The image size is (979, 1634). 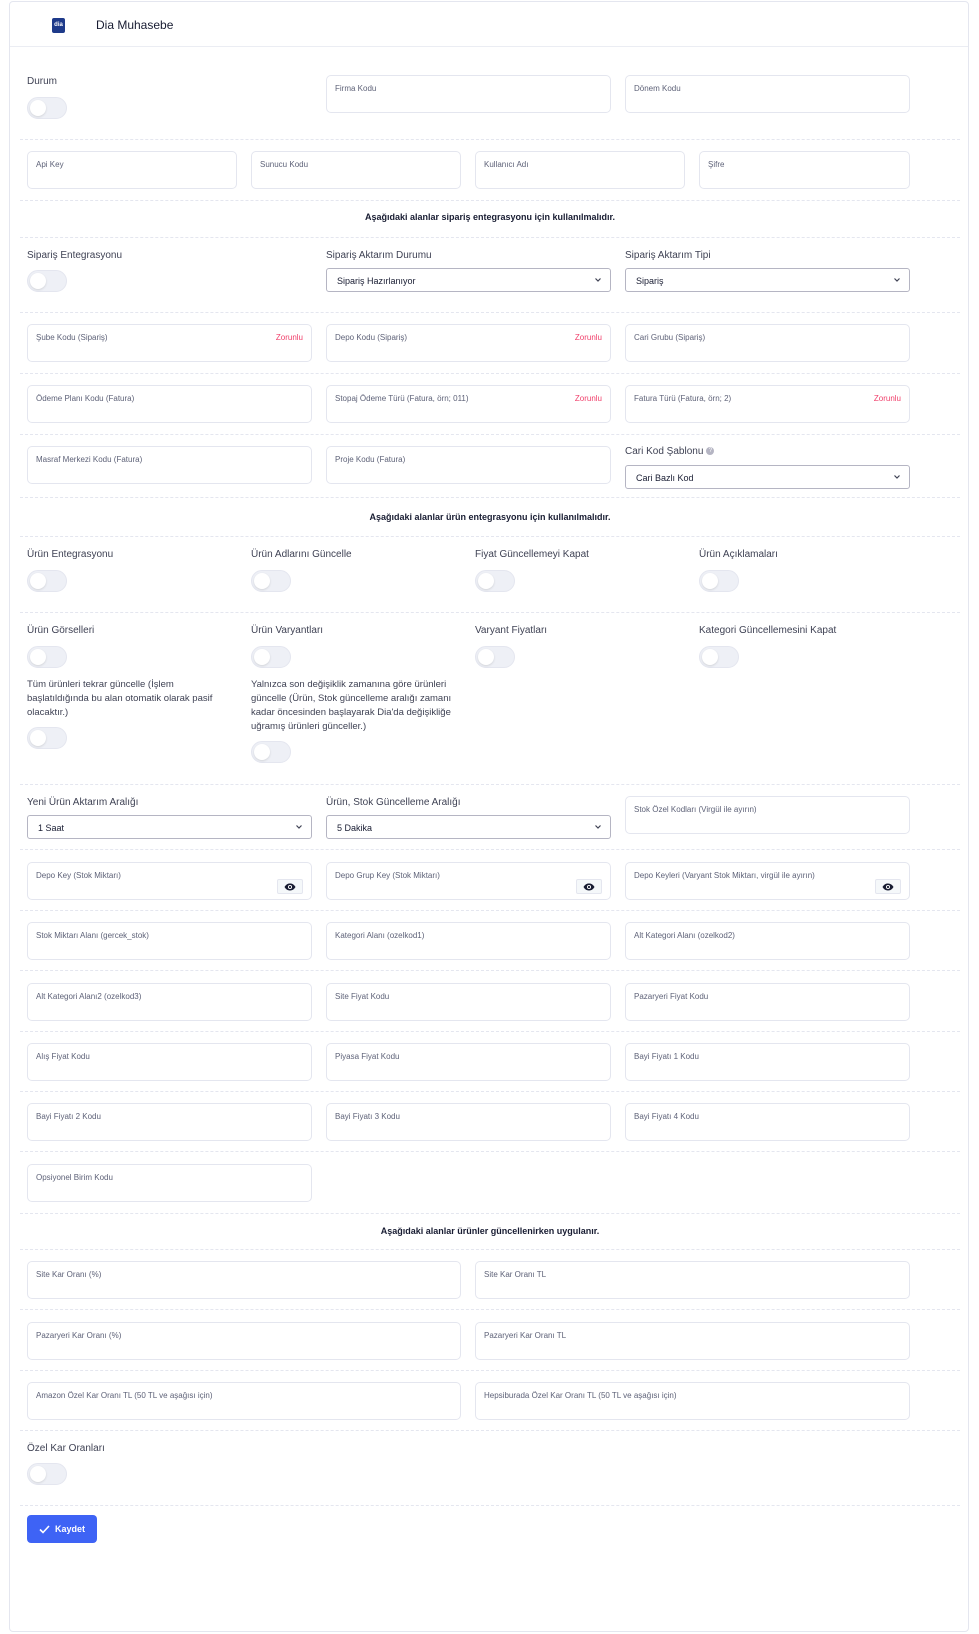 I want to click on header-divider, so click(x=489, y=46).